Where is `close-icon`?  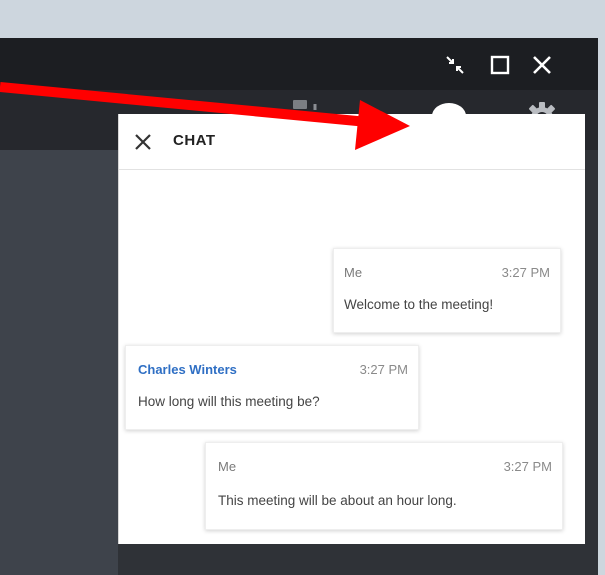
close-icon is located at coordinates (542, 65).